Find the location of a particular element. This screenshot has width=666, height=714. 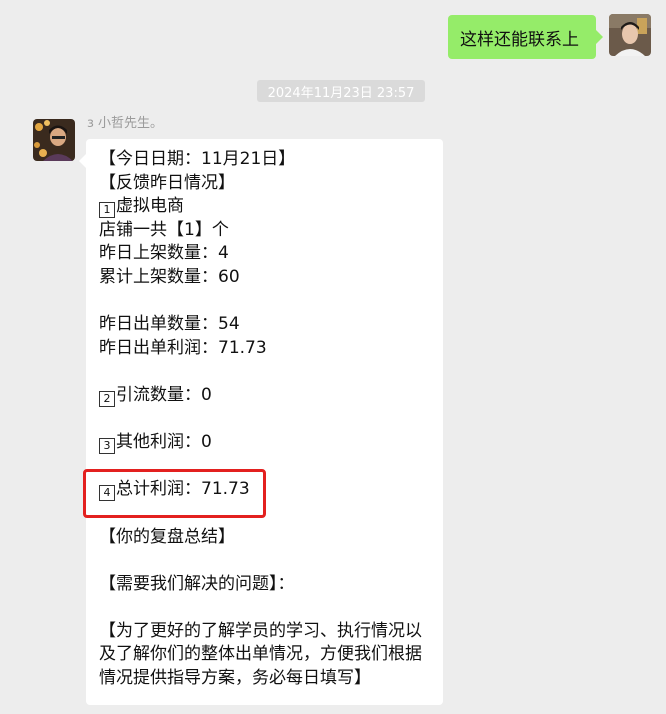

listed-yesterday-line: 昨日上架数量：4 is located at coordinates (164, 253).